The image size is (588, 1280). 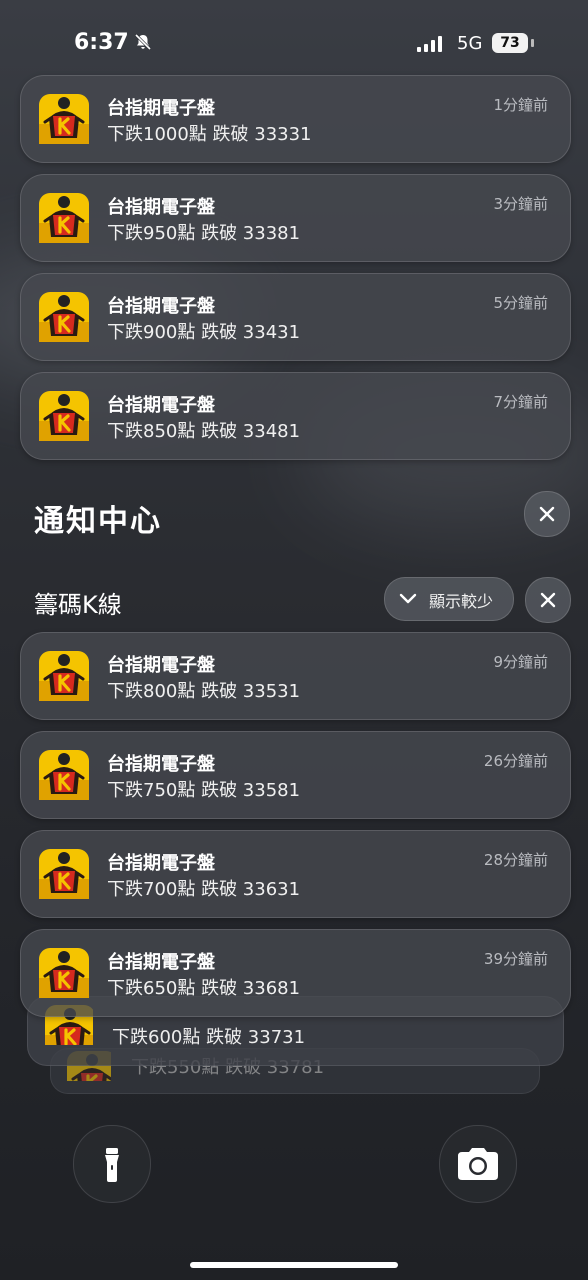 I want to click on flashlight-button, so click(x=112, y=1164).